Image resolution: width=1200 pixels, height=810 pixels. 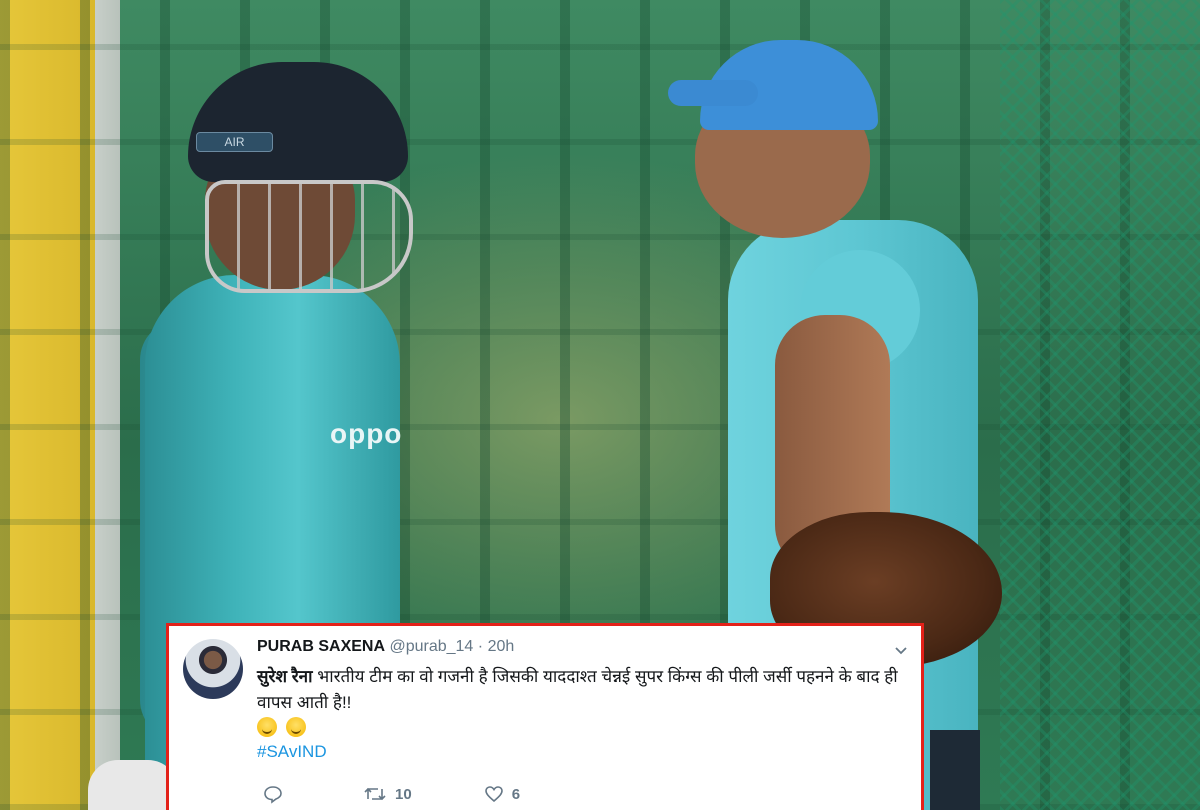 What do you see at coordinates (213, 669) in the screenshot?
I see `avatar` at bounding box center [213, 669].